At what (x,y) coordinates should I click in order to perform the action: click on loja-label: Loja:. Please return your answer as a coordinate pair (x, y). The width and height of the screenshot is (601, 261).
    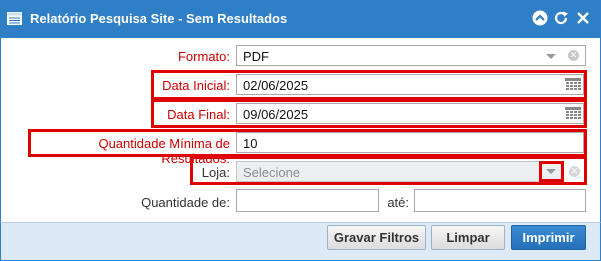
    Looking at the image, I should click on (215, 172).